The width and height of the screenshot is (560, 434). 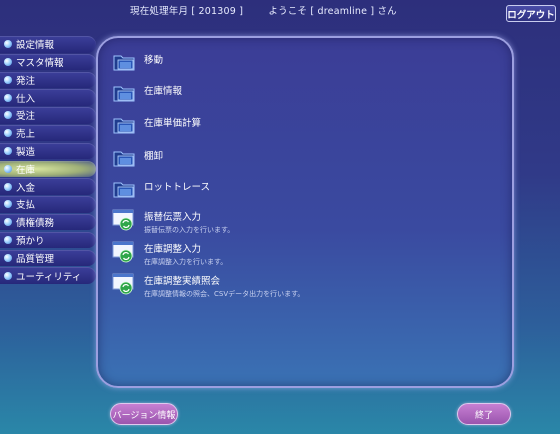 What do you see at coordinates (35, 46) in the screenshot?
I see `sidebar-item-label: 設定情報` at bounding box center [35, 46].